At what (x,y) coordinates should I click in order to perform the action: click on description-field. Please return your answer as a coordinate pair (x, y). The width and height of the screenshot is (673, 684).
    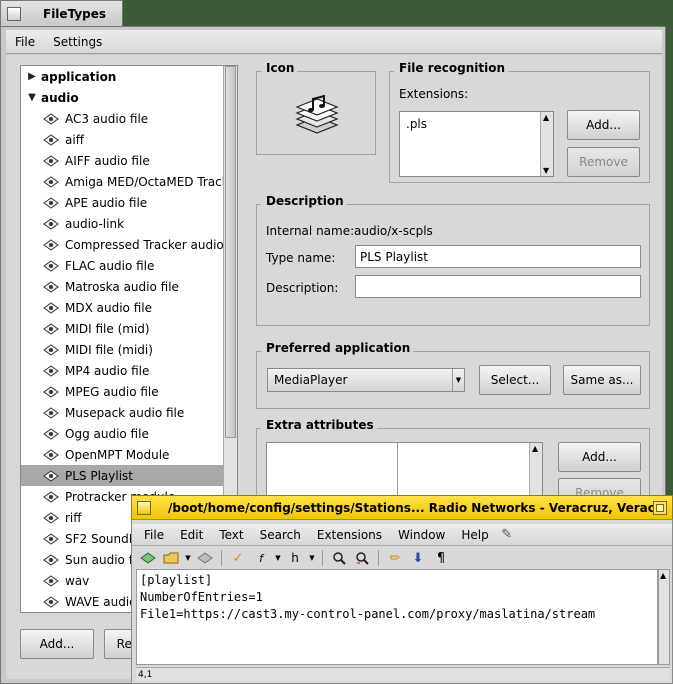
    Looking at the image, I should click on (498, 286).